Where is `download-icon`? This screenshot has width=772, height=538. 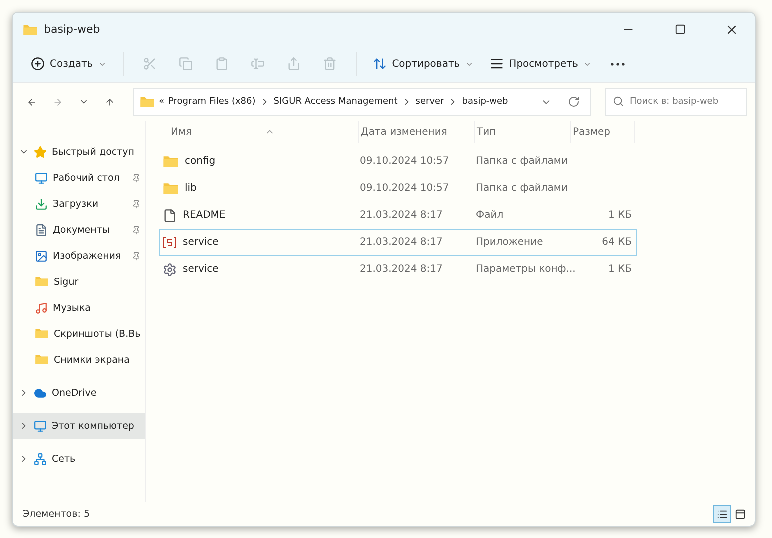 download-icon is located at coordinates (41, 204).